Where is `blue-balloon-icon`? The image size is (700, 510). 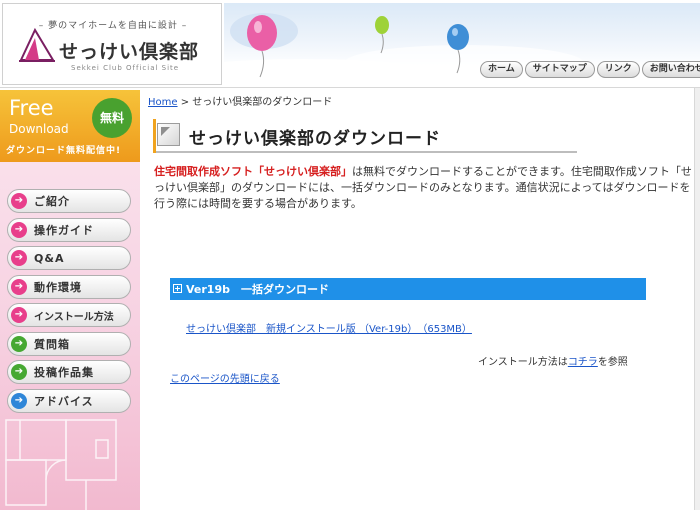
blue-balloon-icon is located at coordinates (458, 37).